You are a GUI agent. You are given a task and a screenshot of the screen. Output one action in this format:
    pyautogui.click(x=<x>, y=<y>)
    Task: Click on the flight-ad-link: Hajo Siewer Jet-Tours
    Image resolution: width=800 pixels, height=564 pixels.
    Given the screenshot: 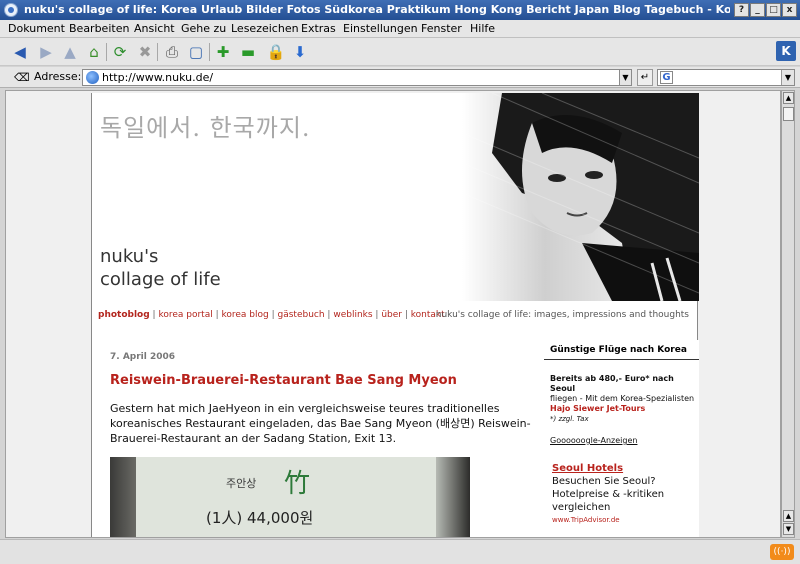 What is the action you would take?
    pyautogui.click(x=623, y=409)
    